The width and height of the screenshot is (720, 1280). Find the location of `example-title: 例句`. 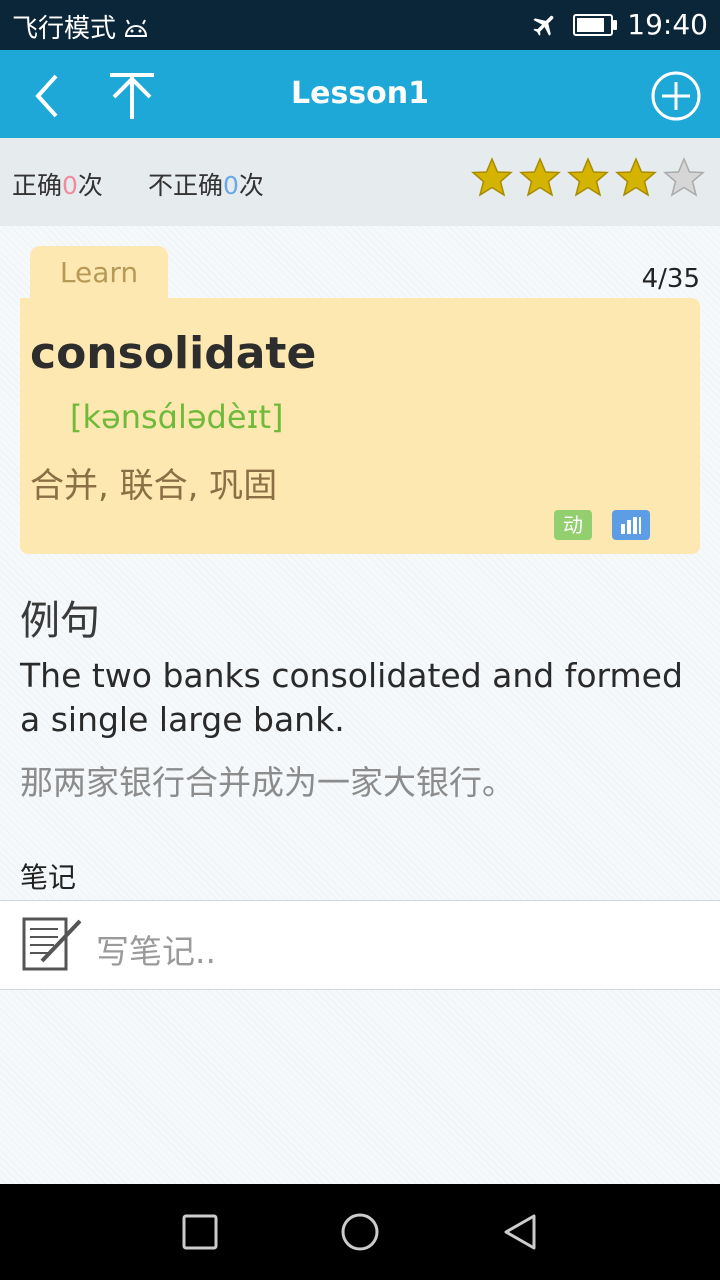

example-title: 例句 is located at coordinates (60, 621).